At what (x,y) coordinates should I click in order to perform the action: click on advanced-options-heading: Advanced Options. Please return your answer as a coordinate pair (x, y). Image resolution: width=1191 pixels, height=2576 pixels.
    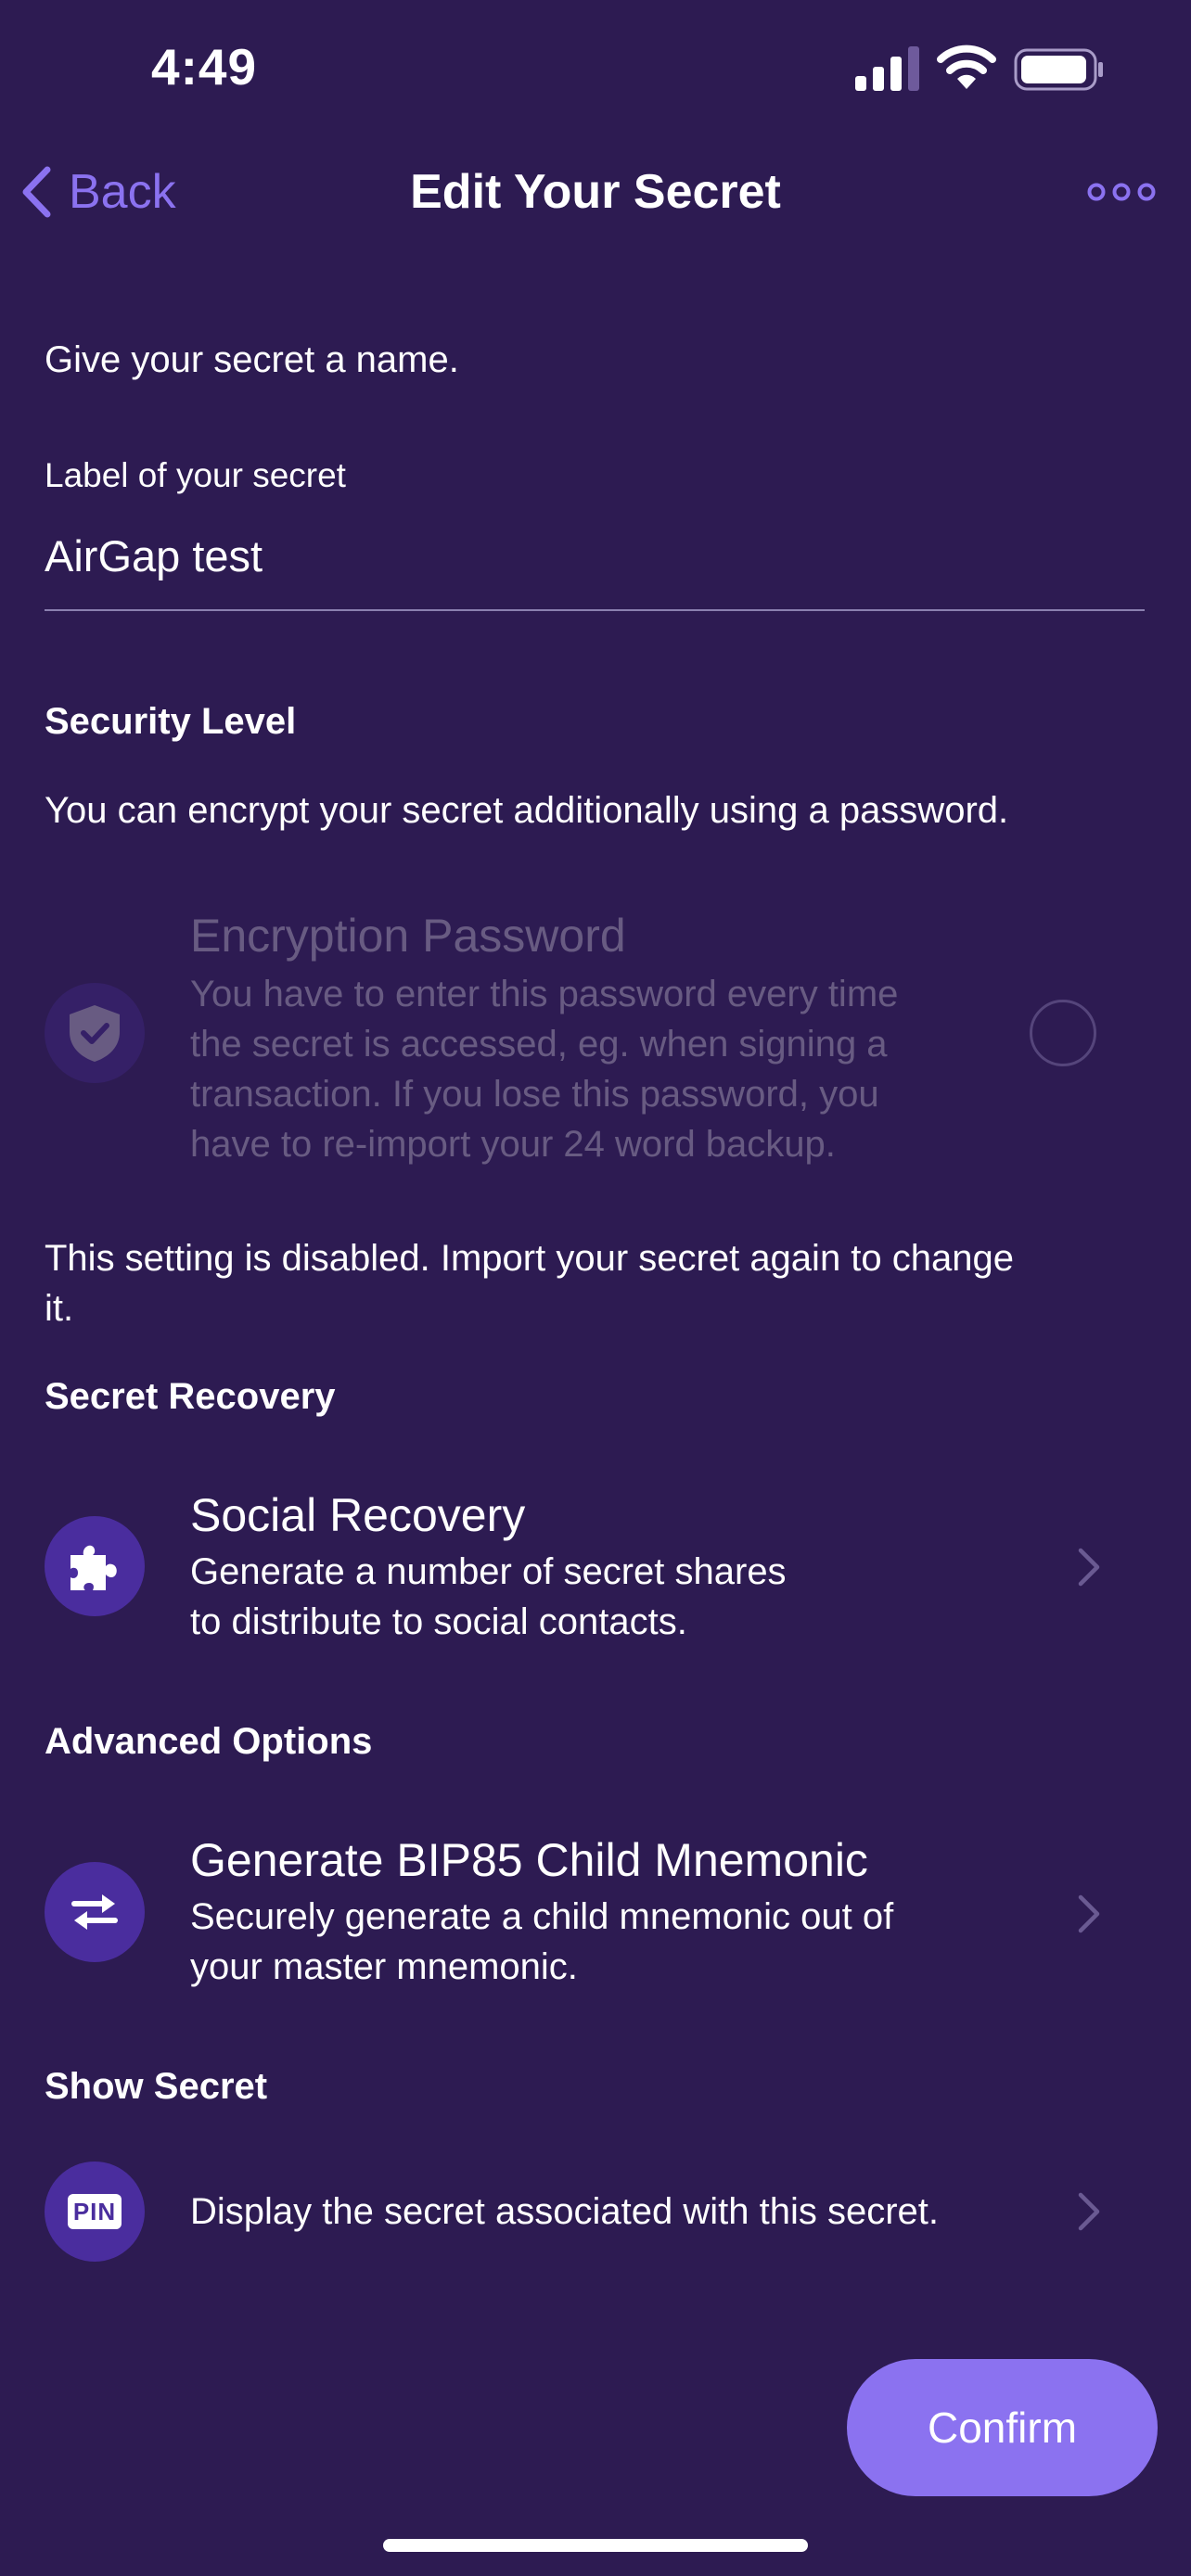
    Looking at the image, I should click on (209, 1741).